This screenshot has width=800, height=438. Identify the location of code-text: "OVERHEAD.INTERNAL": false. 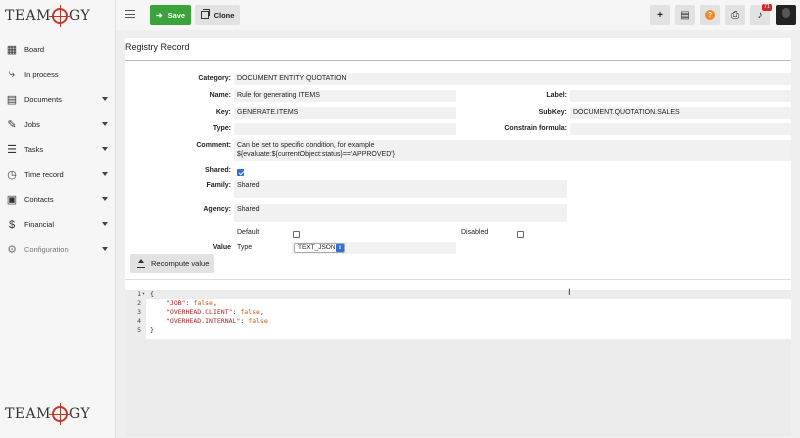
(217, 321).